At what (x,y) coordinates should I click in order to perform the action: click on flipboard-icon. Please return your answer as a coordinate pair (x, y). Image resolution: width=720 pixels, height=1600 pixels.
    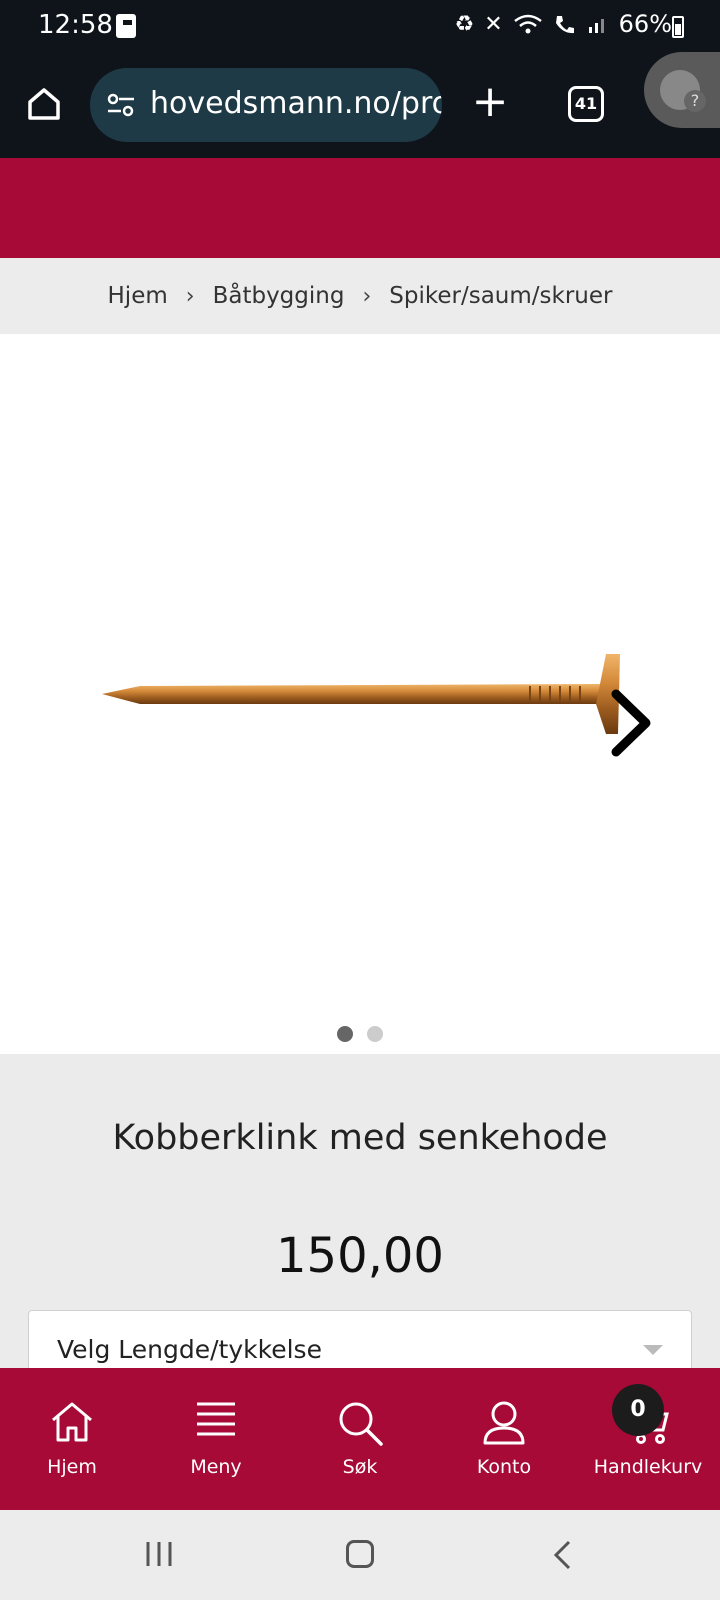
    Looking at the image, I should click on (126, 26).